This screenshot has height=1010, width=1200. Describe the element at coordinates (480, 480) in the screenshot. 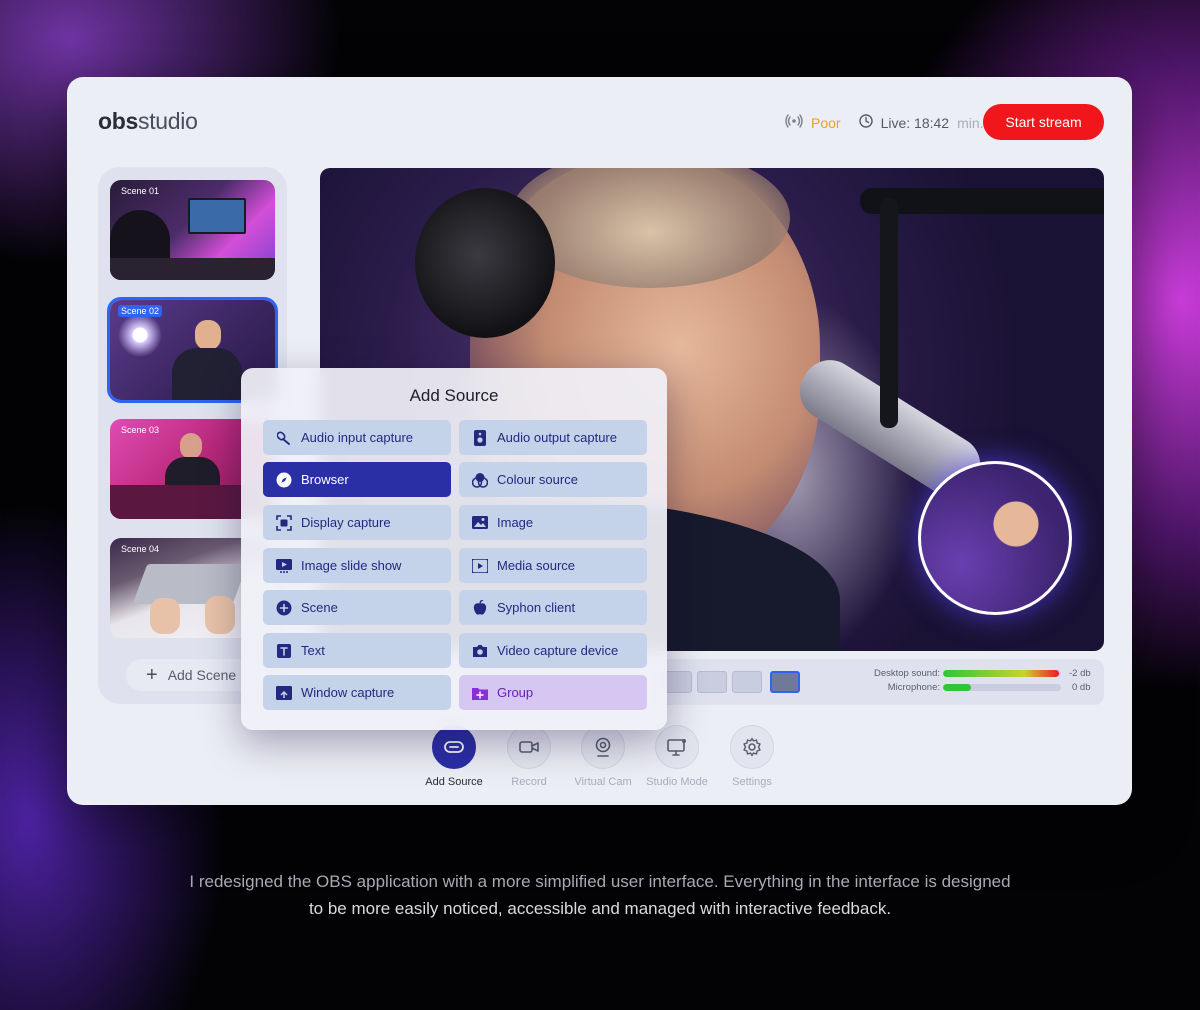

I see `color-circles-icon` at that location.